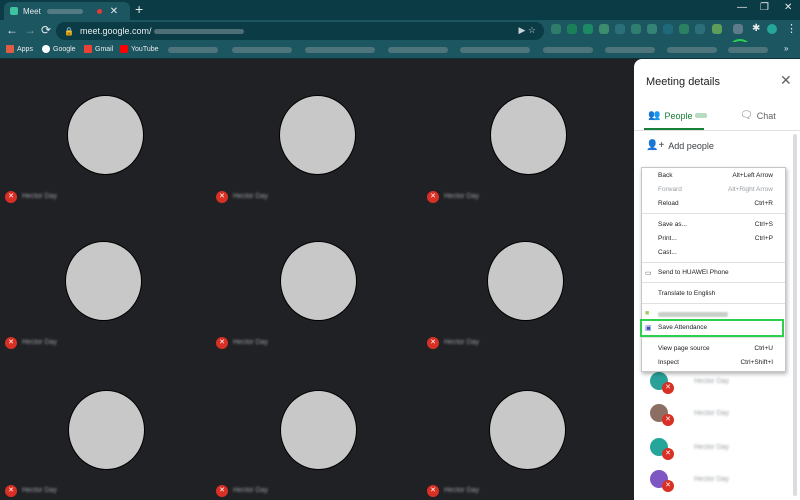 Image resolution: width=800 pixels, height=500 pixels. Describe the element at coordinates (300, 31) in the screenshot. I see `address-bar: 🔒 meet.google.com/ ▶ ☆` at that location.